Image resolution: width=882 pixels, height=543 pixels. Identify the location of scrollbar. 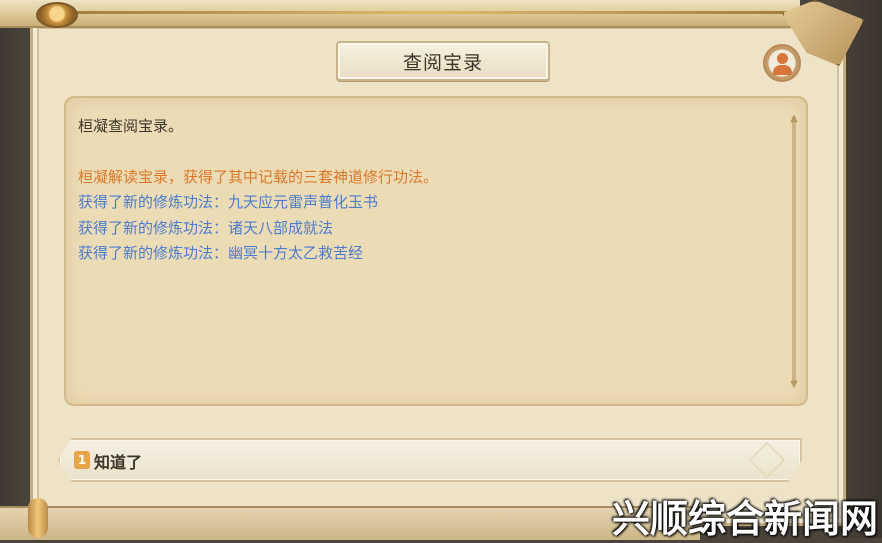
(794, 250).